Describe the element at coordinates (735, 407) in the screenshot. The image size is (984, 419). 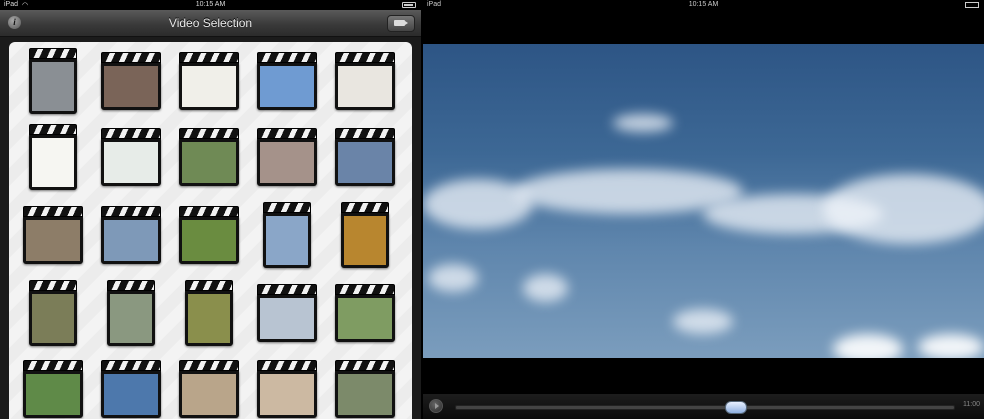
I see `scrubber-handle` at that location.